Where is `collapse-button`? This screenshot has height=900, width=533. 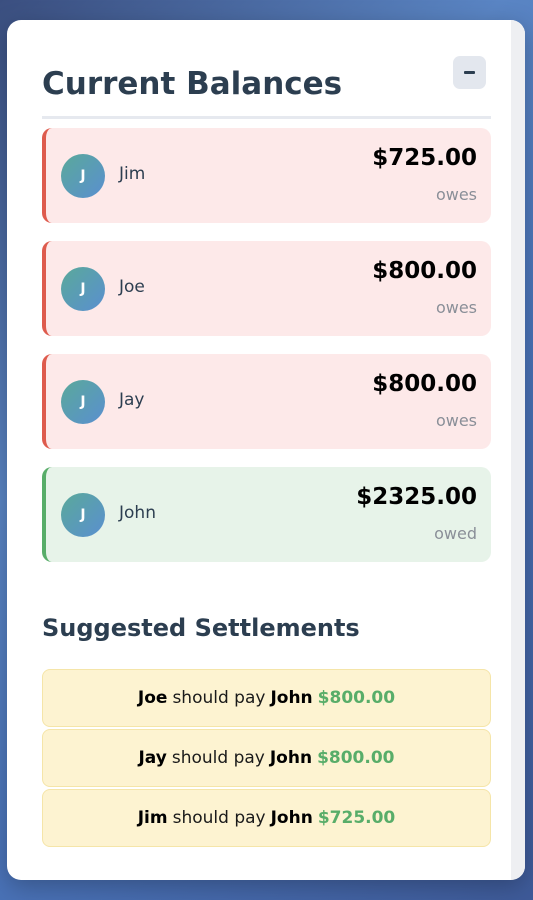
collapse-button is located at coordinates (469, 72).